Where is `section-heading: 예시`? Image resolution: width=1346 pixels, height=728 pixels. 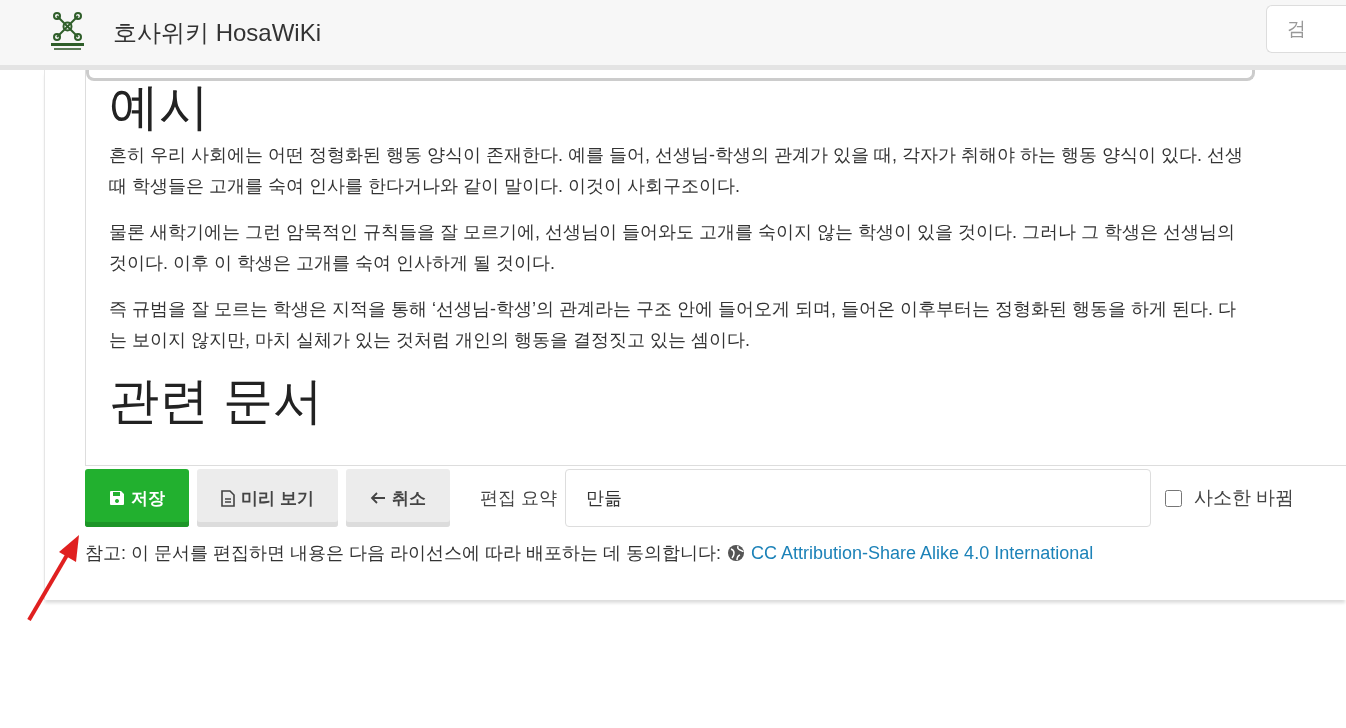 section-heading: 예시 is located at coordinates (159, 107).